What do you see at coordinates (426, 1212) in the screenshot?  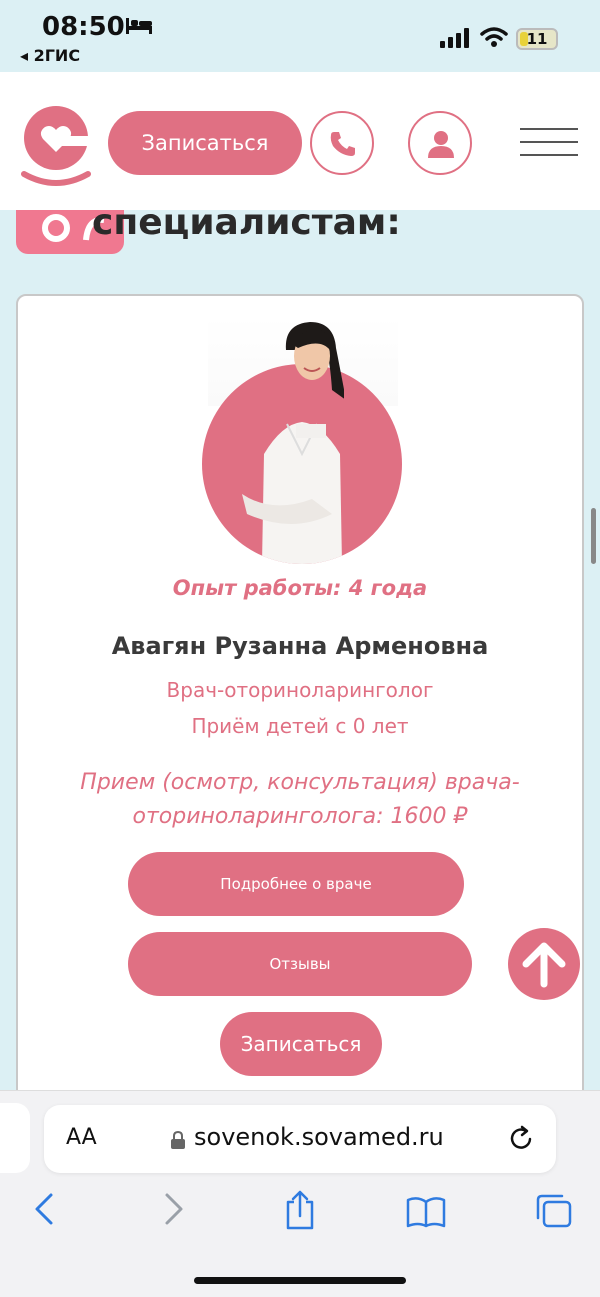 I see `bookmarks-icon` at bounding box center [426, 1212].